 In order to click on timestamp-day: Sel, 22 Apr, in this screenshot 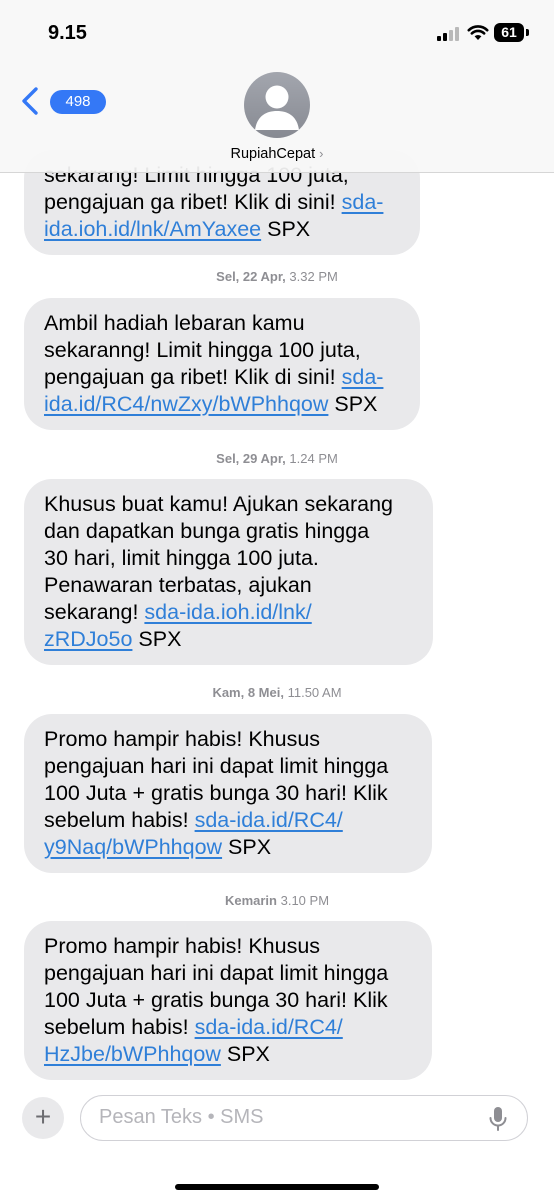, I will do `click(251, 276)`.